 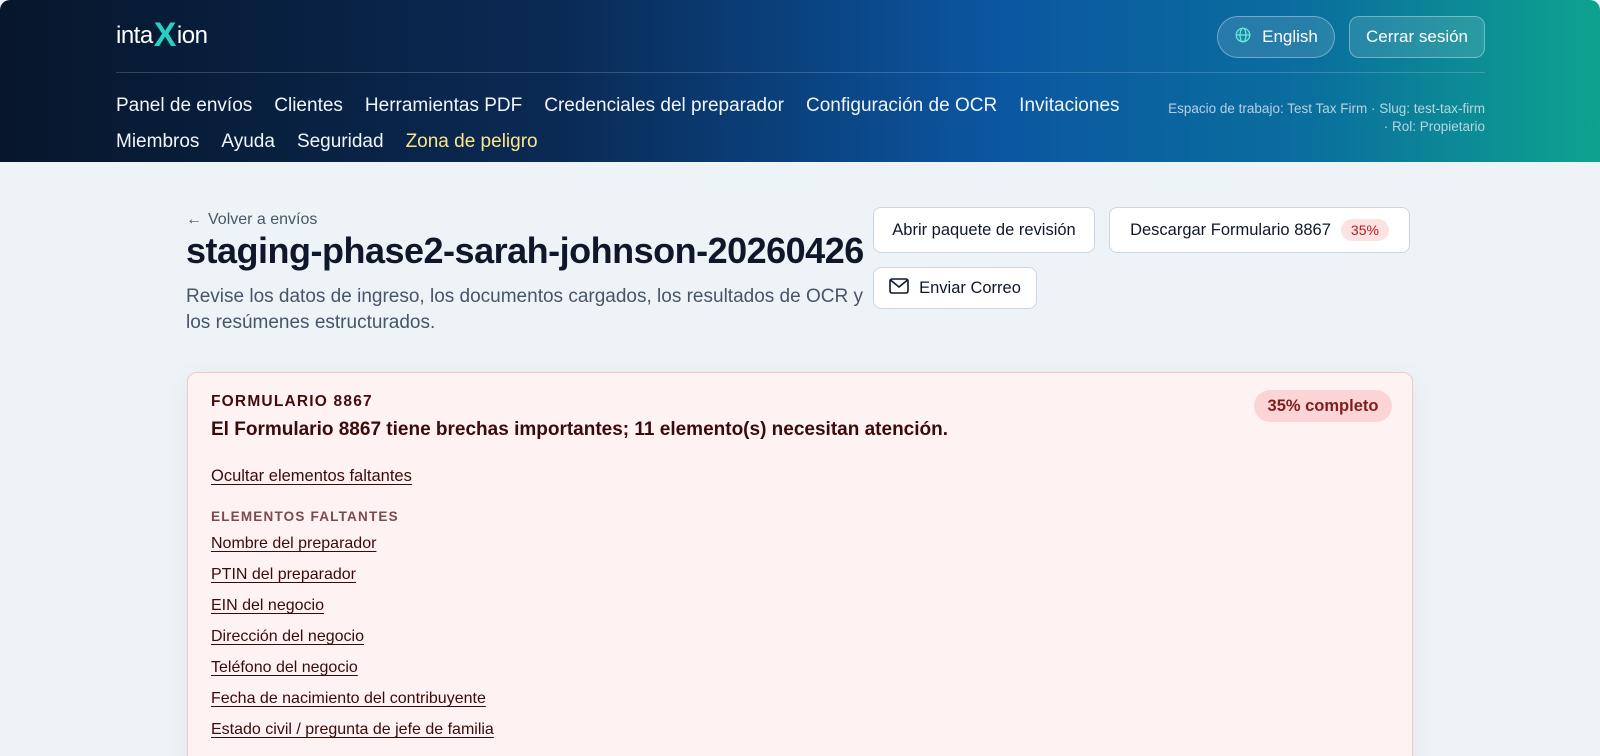 What do you see at coordinates (248, 142) in the screenshot?
I see `nav-item-ayuda: Ayuda` at bounding box center [248, 142].